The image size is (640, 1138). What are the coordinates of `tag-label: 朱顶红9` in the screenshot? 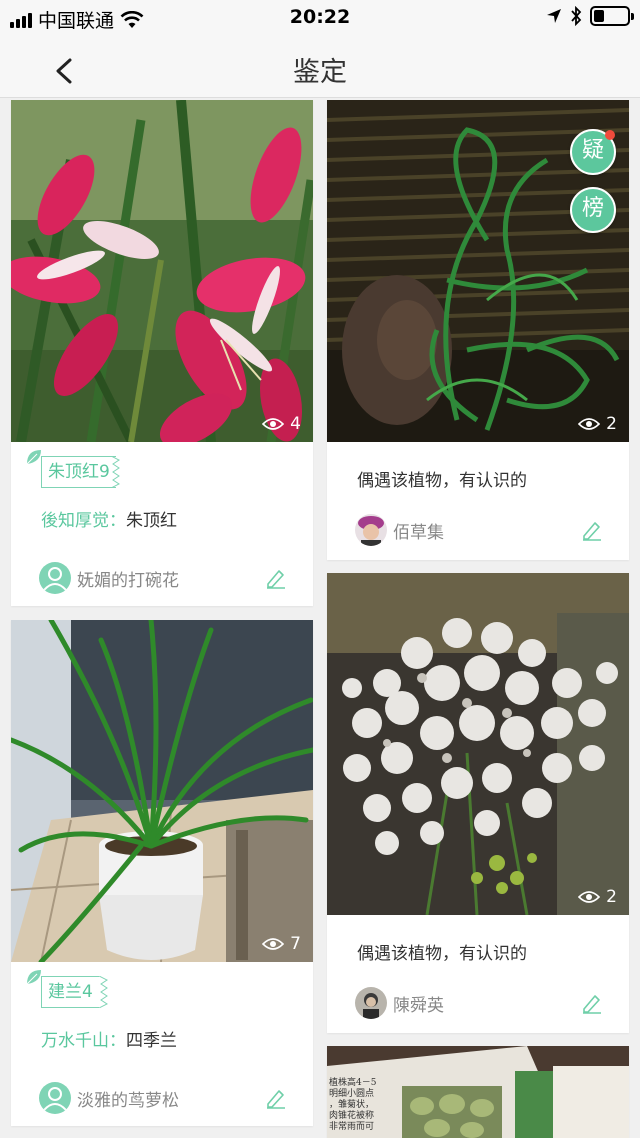 It's located at (78, 472).